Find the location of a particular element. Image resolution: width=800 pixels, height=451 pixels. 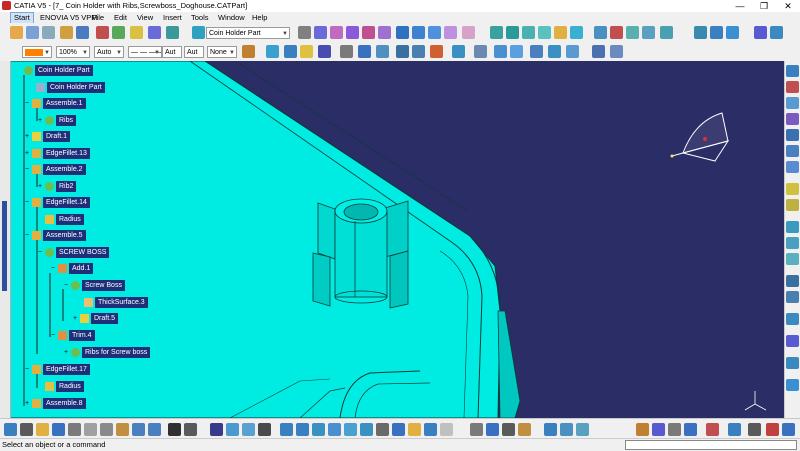

maximize-button: ❐ is located at coordinates (764, 6).